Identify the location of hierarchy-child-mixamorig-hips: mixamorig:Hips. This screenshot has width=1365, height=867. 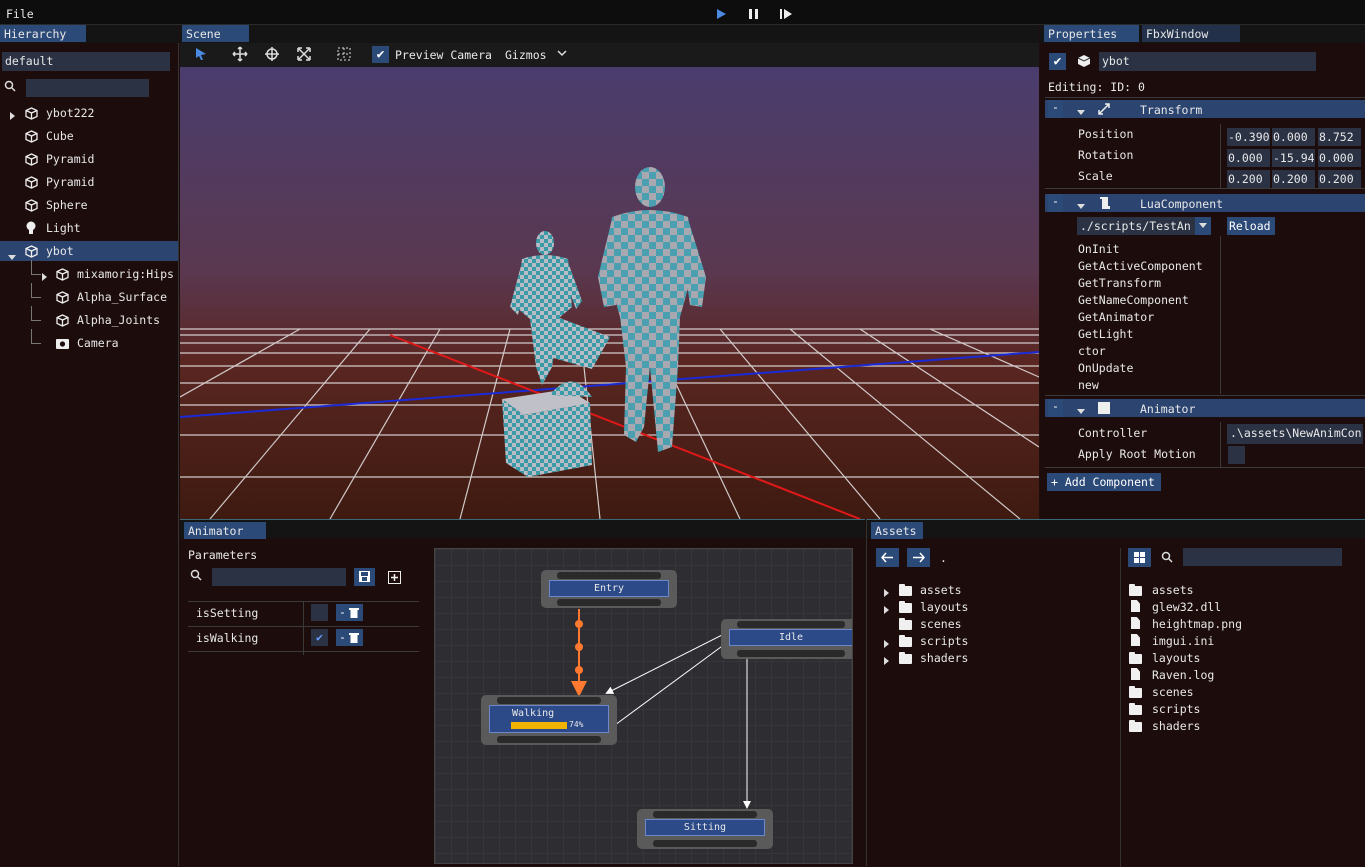
(89, 272).